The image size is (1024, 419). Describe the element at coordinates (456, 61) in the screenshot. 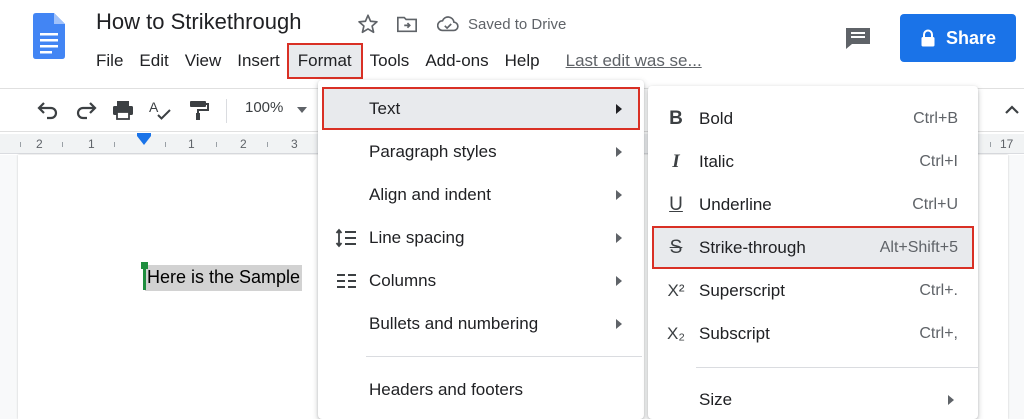

I see `menu-addons: Add-ons` at that location.